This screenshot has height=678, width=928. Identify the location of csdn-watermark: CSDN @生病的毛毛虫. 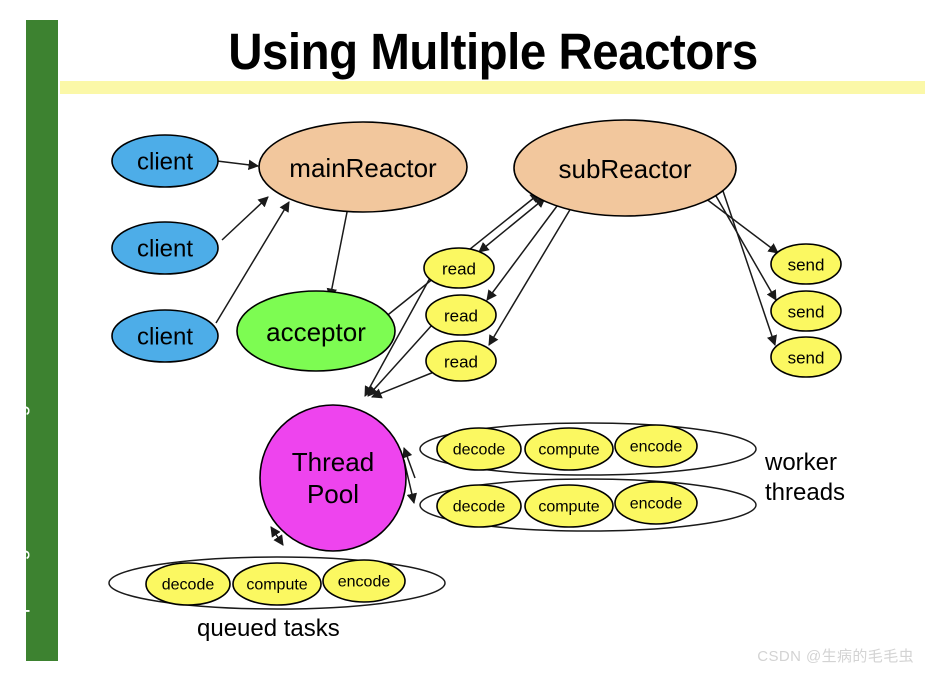
(835, 656).